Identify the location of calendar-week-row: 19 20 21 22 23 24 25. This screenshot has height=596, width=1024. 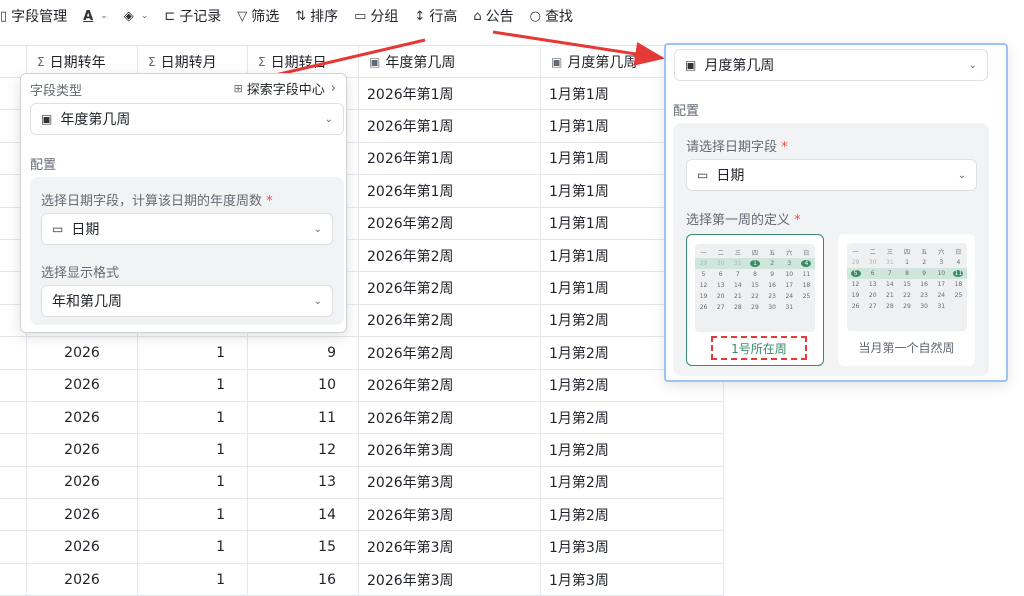
(755, 296).